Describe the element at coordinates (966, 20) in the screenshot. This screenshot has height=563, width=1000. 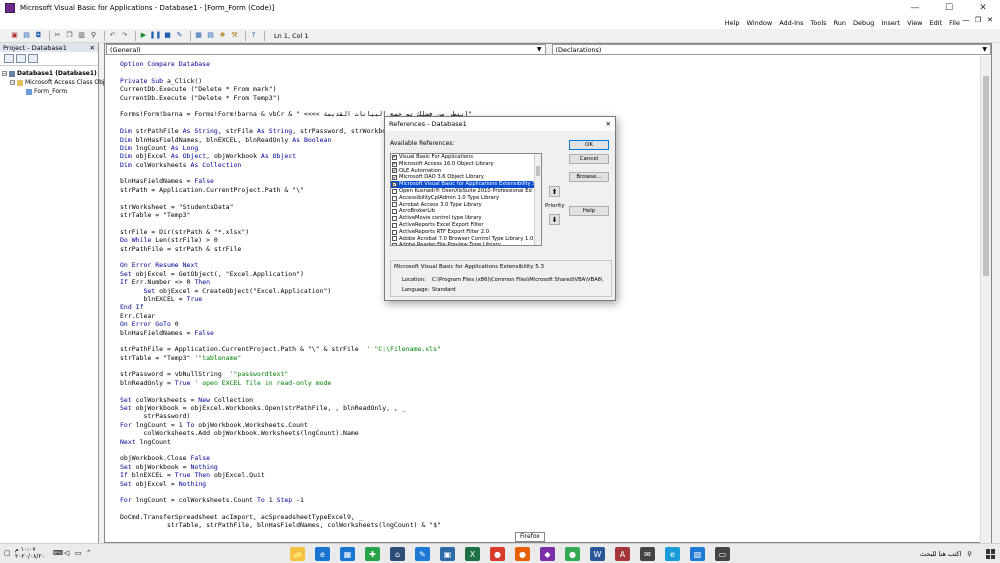
I see `mdi-minimize-button: —` at that location.